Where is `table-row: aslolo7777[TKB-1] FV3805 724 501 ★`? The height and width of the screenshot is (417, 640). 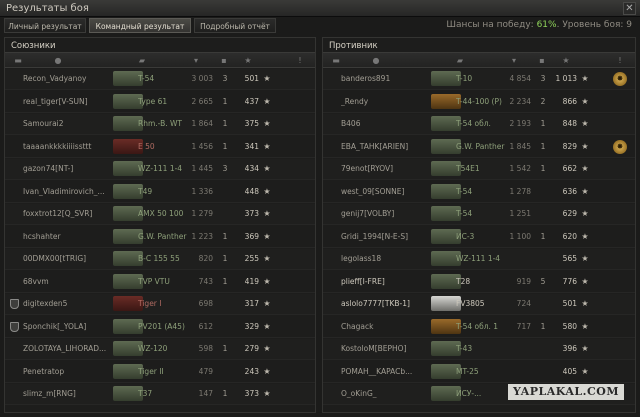 table-row: aslolo7777[TKB-1] FV3805 724 501 ★ is located at coordinates (479, 304).